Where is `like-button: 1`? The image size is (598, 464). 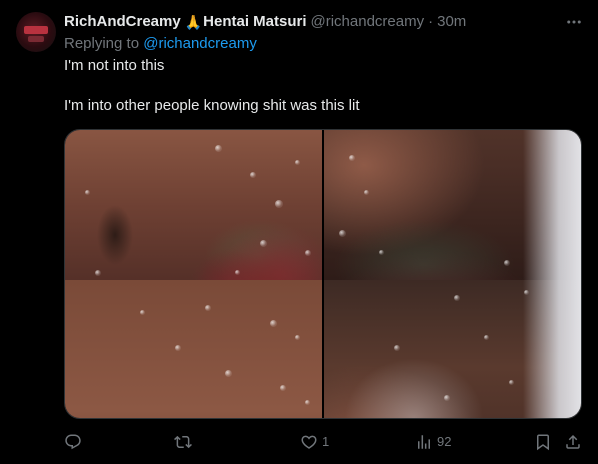 like-button: 1 is located at coordinates (314, 442).